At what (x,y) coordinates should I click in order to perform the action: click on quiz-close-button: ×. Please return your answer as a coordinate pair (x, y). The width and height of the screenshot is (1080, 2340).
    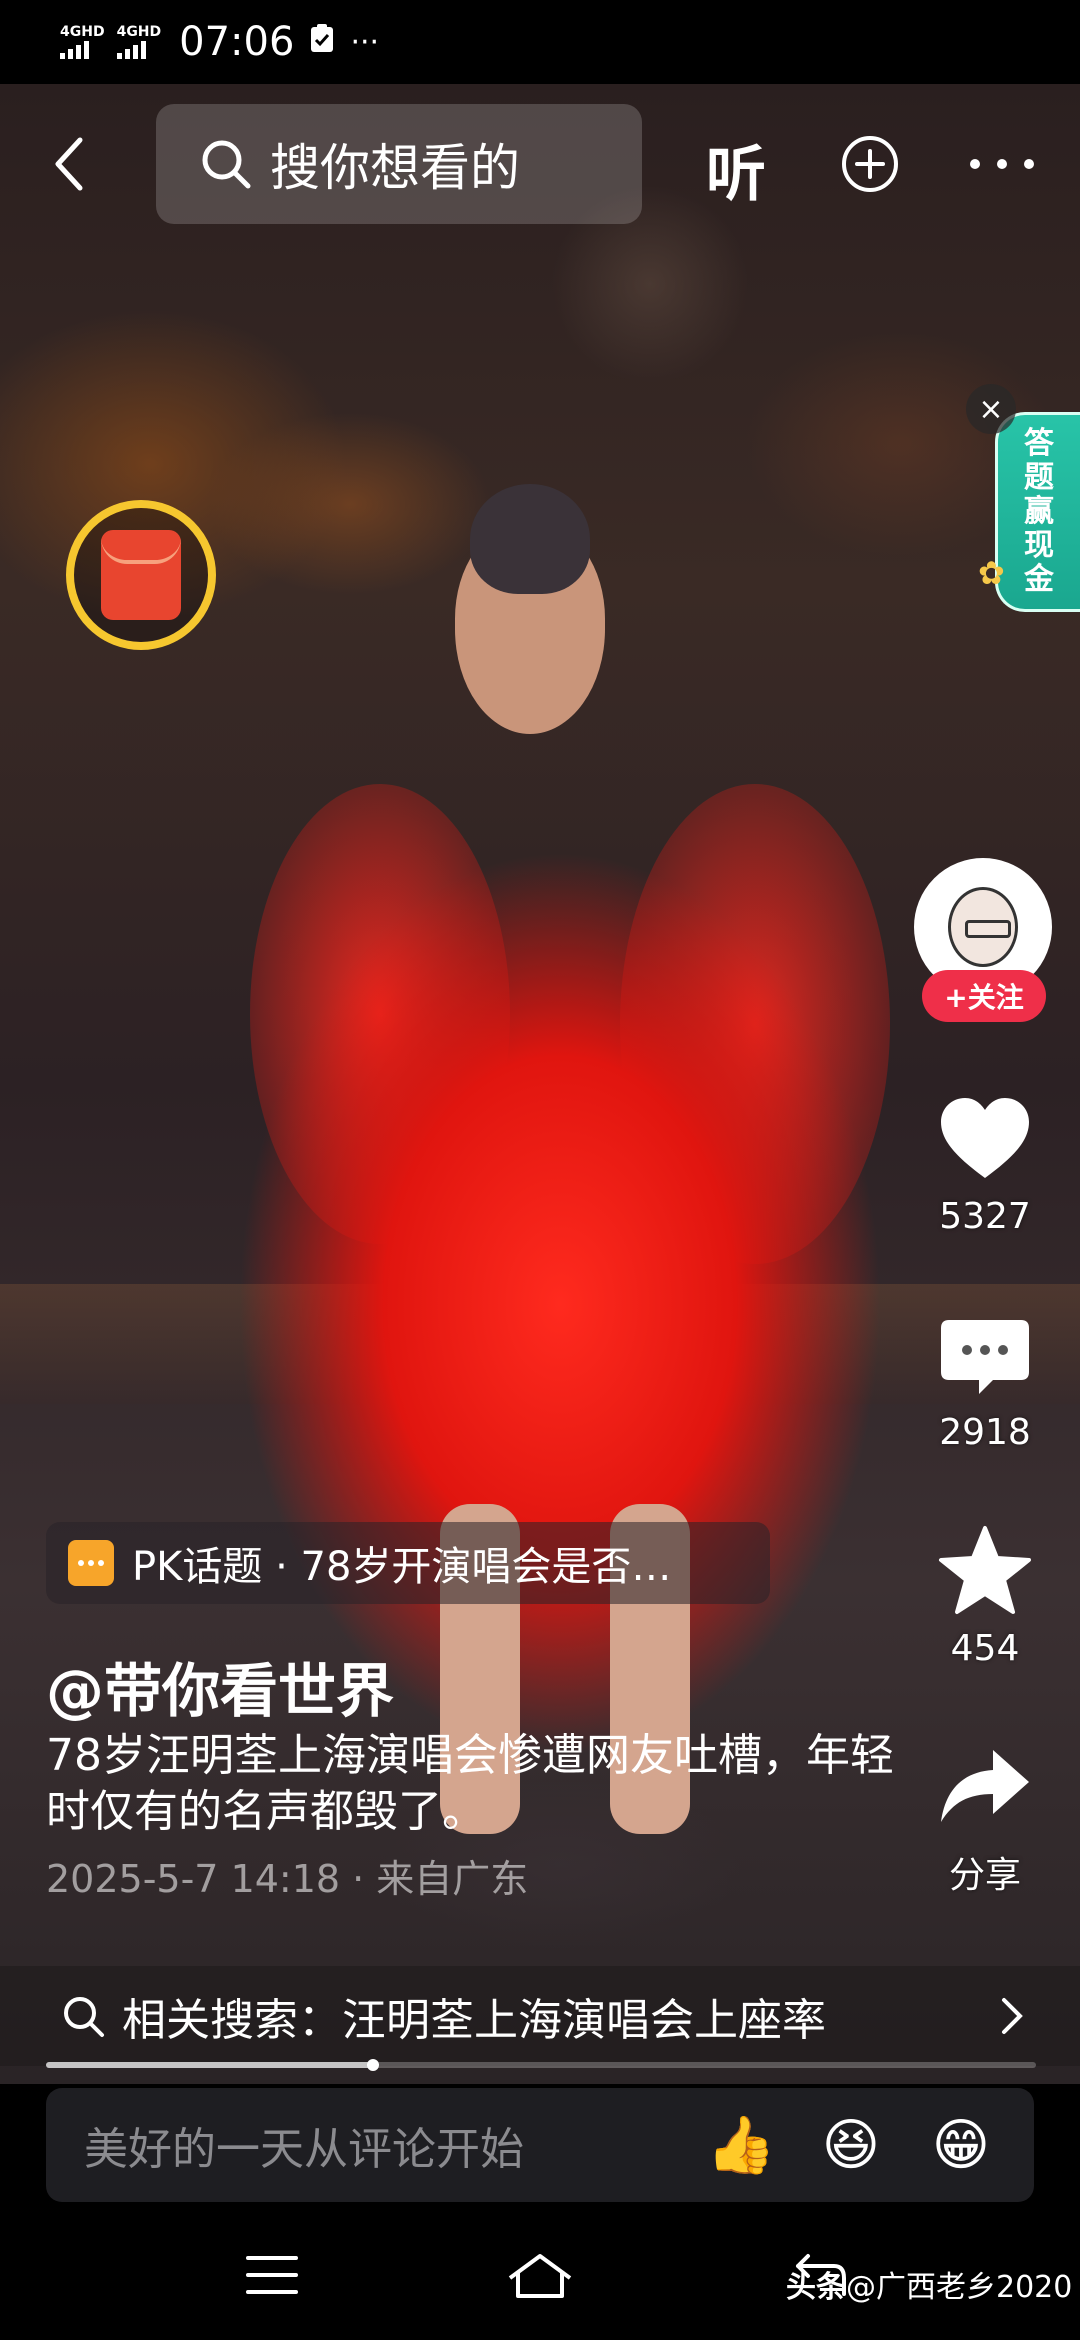
    Looking at the image, I should click on (991, 409).